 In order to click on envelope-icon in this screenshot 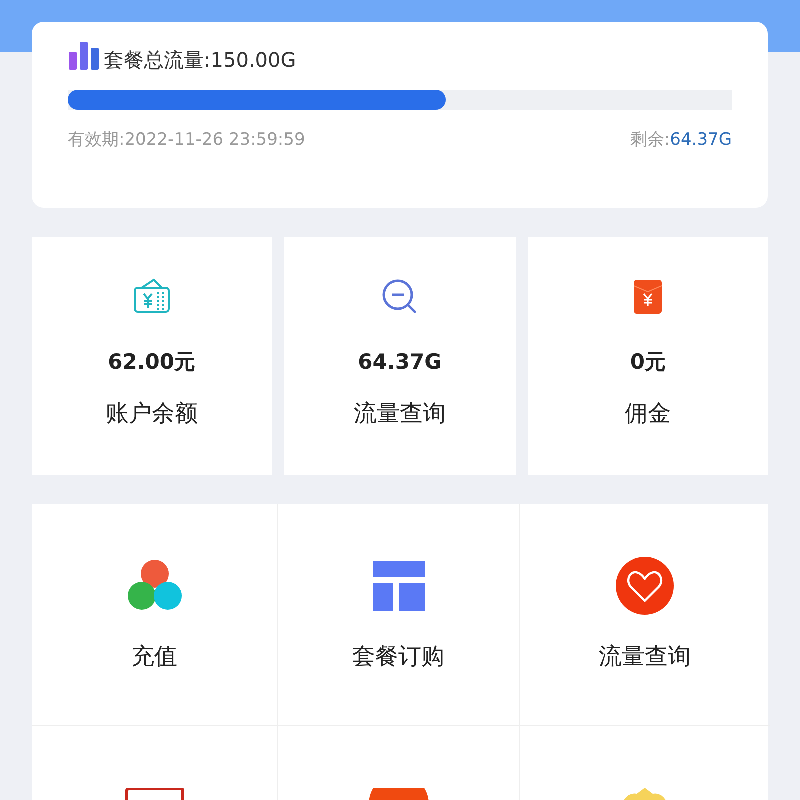, I will do `click(648, 297)`.